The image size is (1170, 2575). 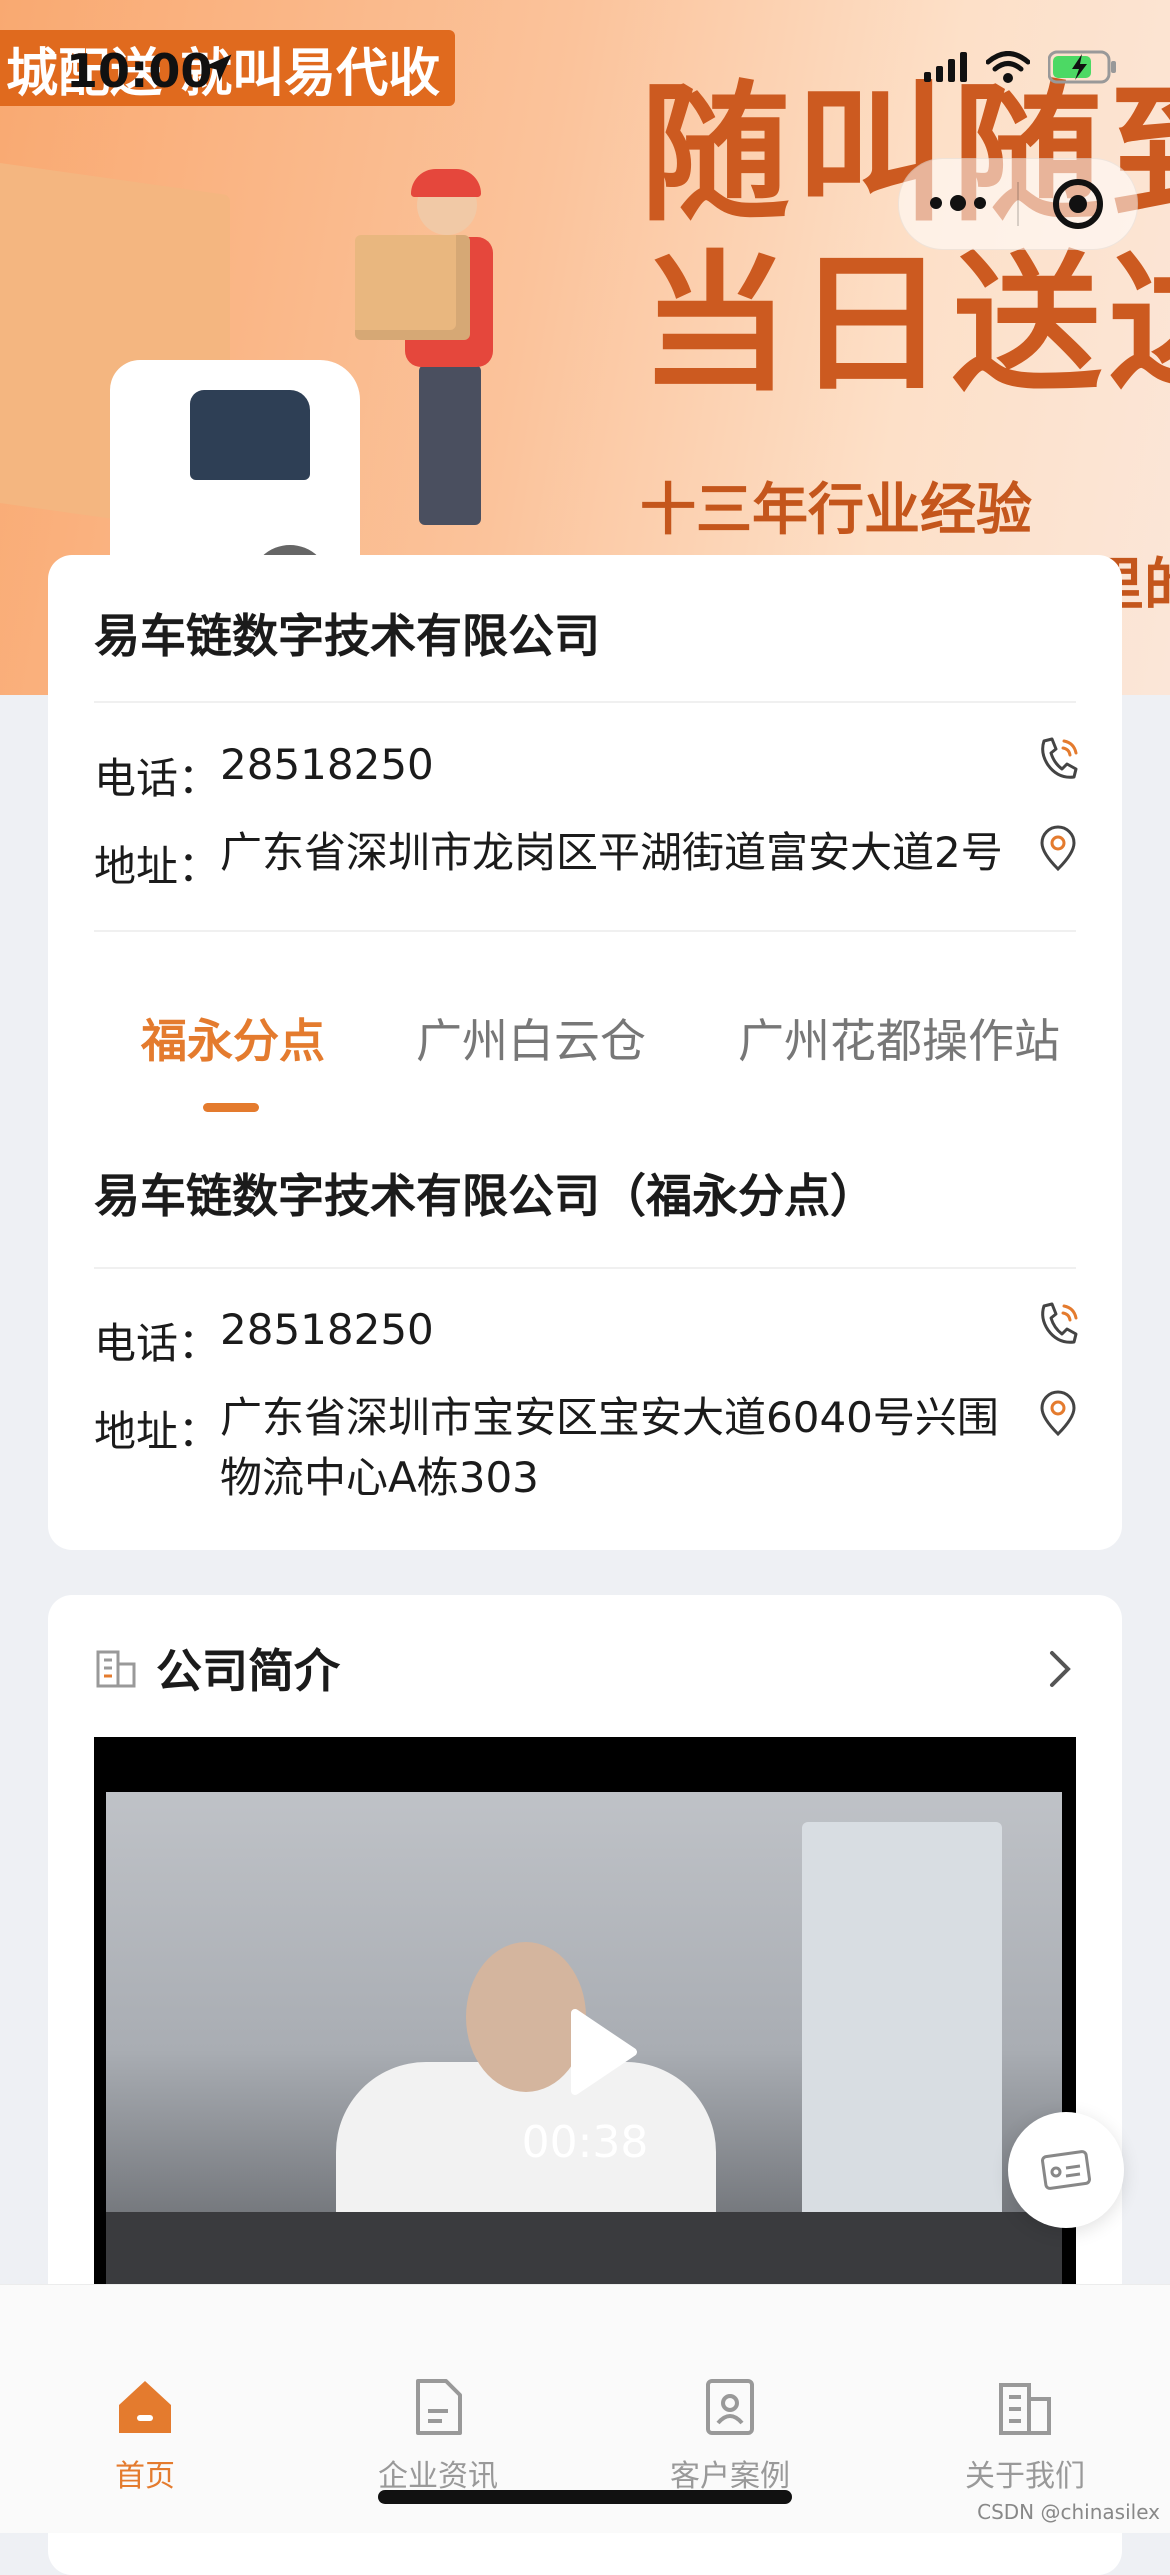 I want to click on company-phone: 28518250, so click(x=327, y=765).